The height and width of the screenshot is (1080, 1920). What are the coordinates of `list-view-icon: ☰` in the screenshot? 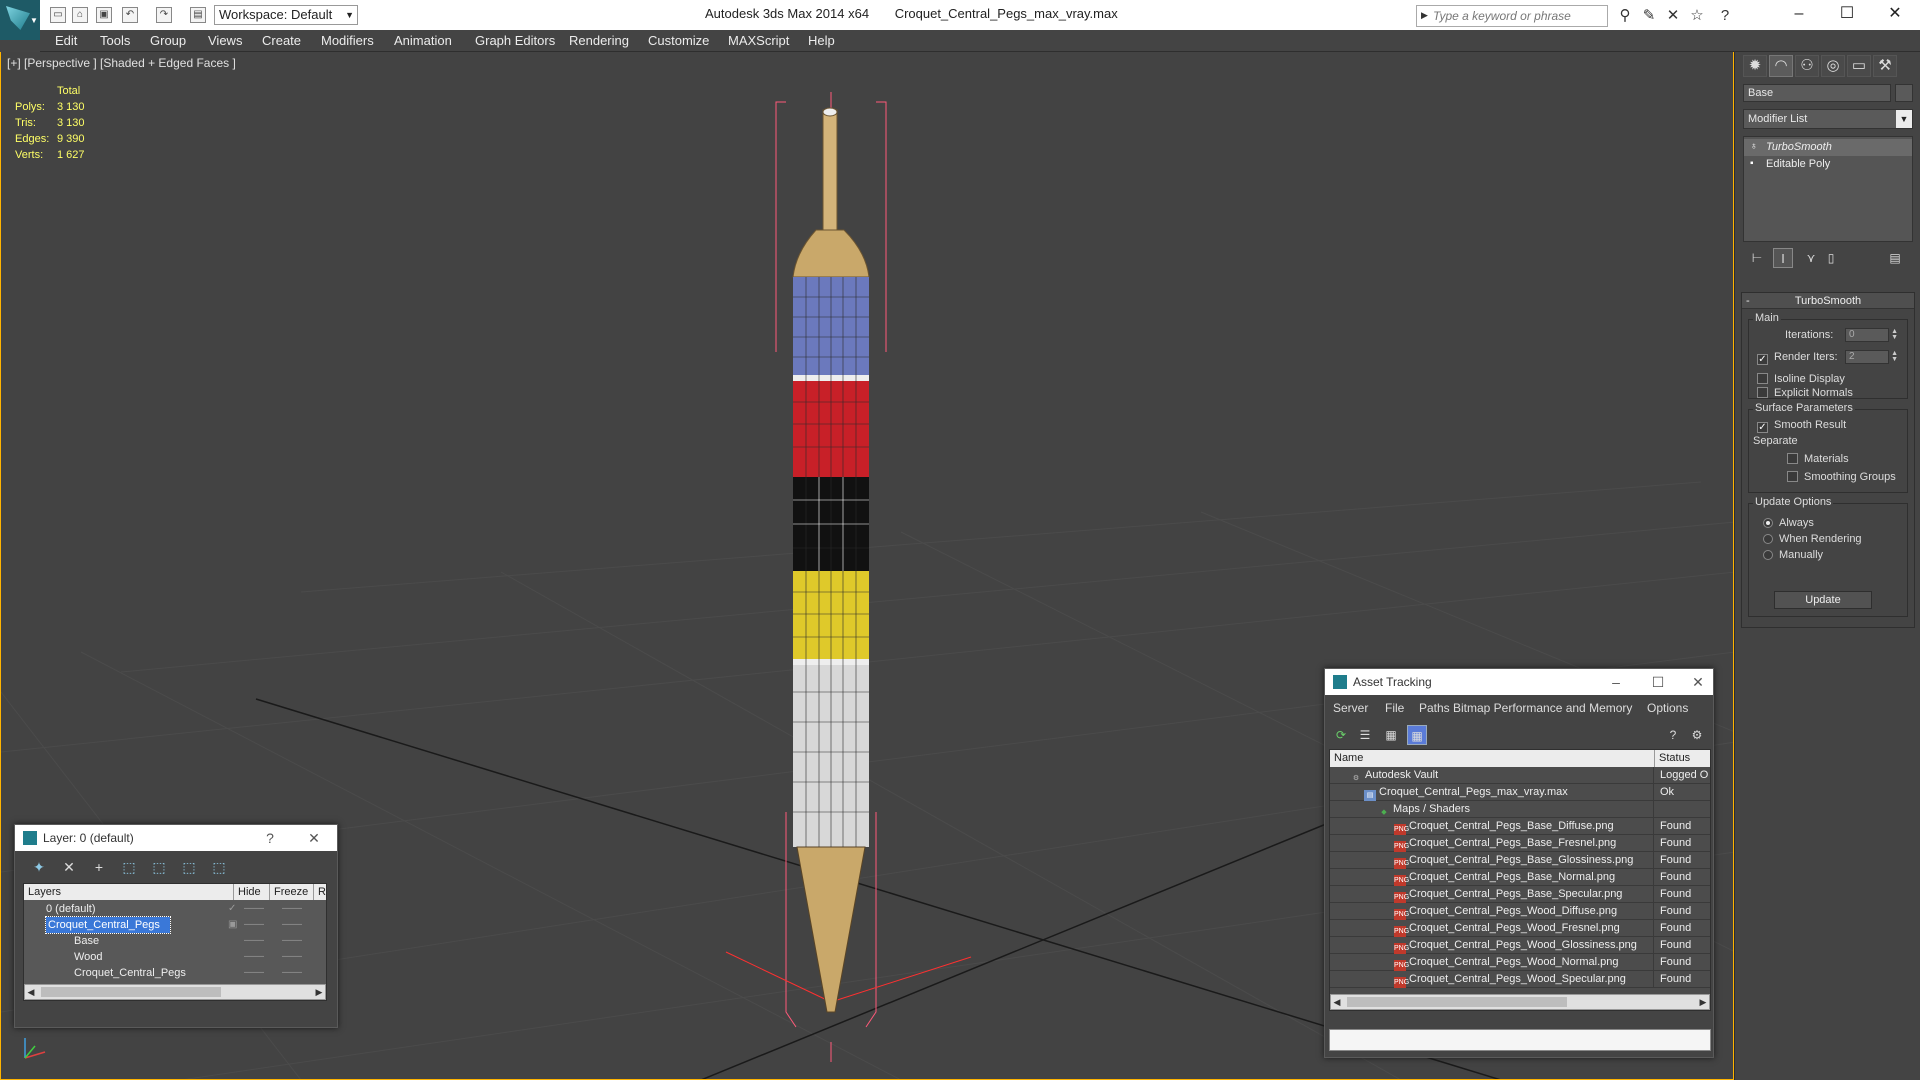 It's located at (1365, 735).